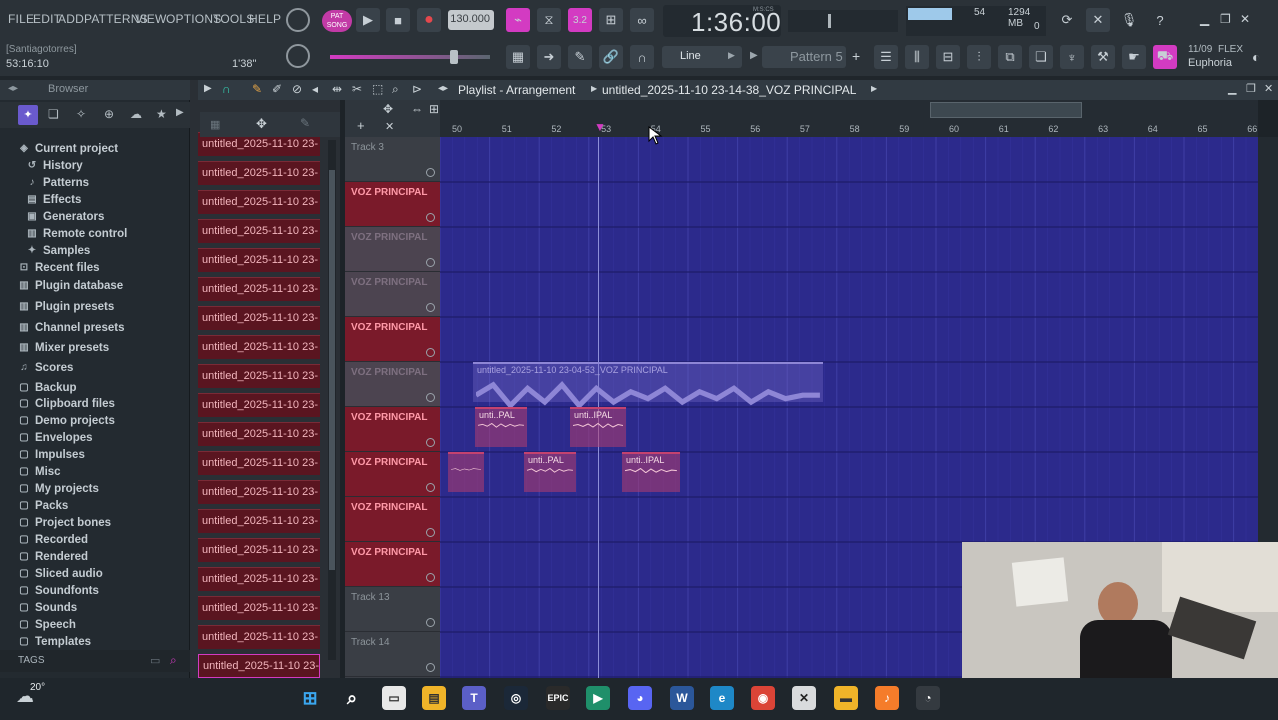 This screenshot has height=720, width=1278. I want to click on paint-icon: ✐, so click(277, 89).